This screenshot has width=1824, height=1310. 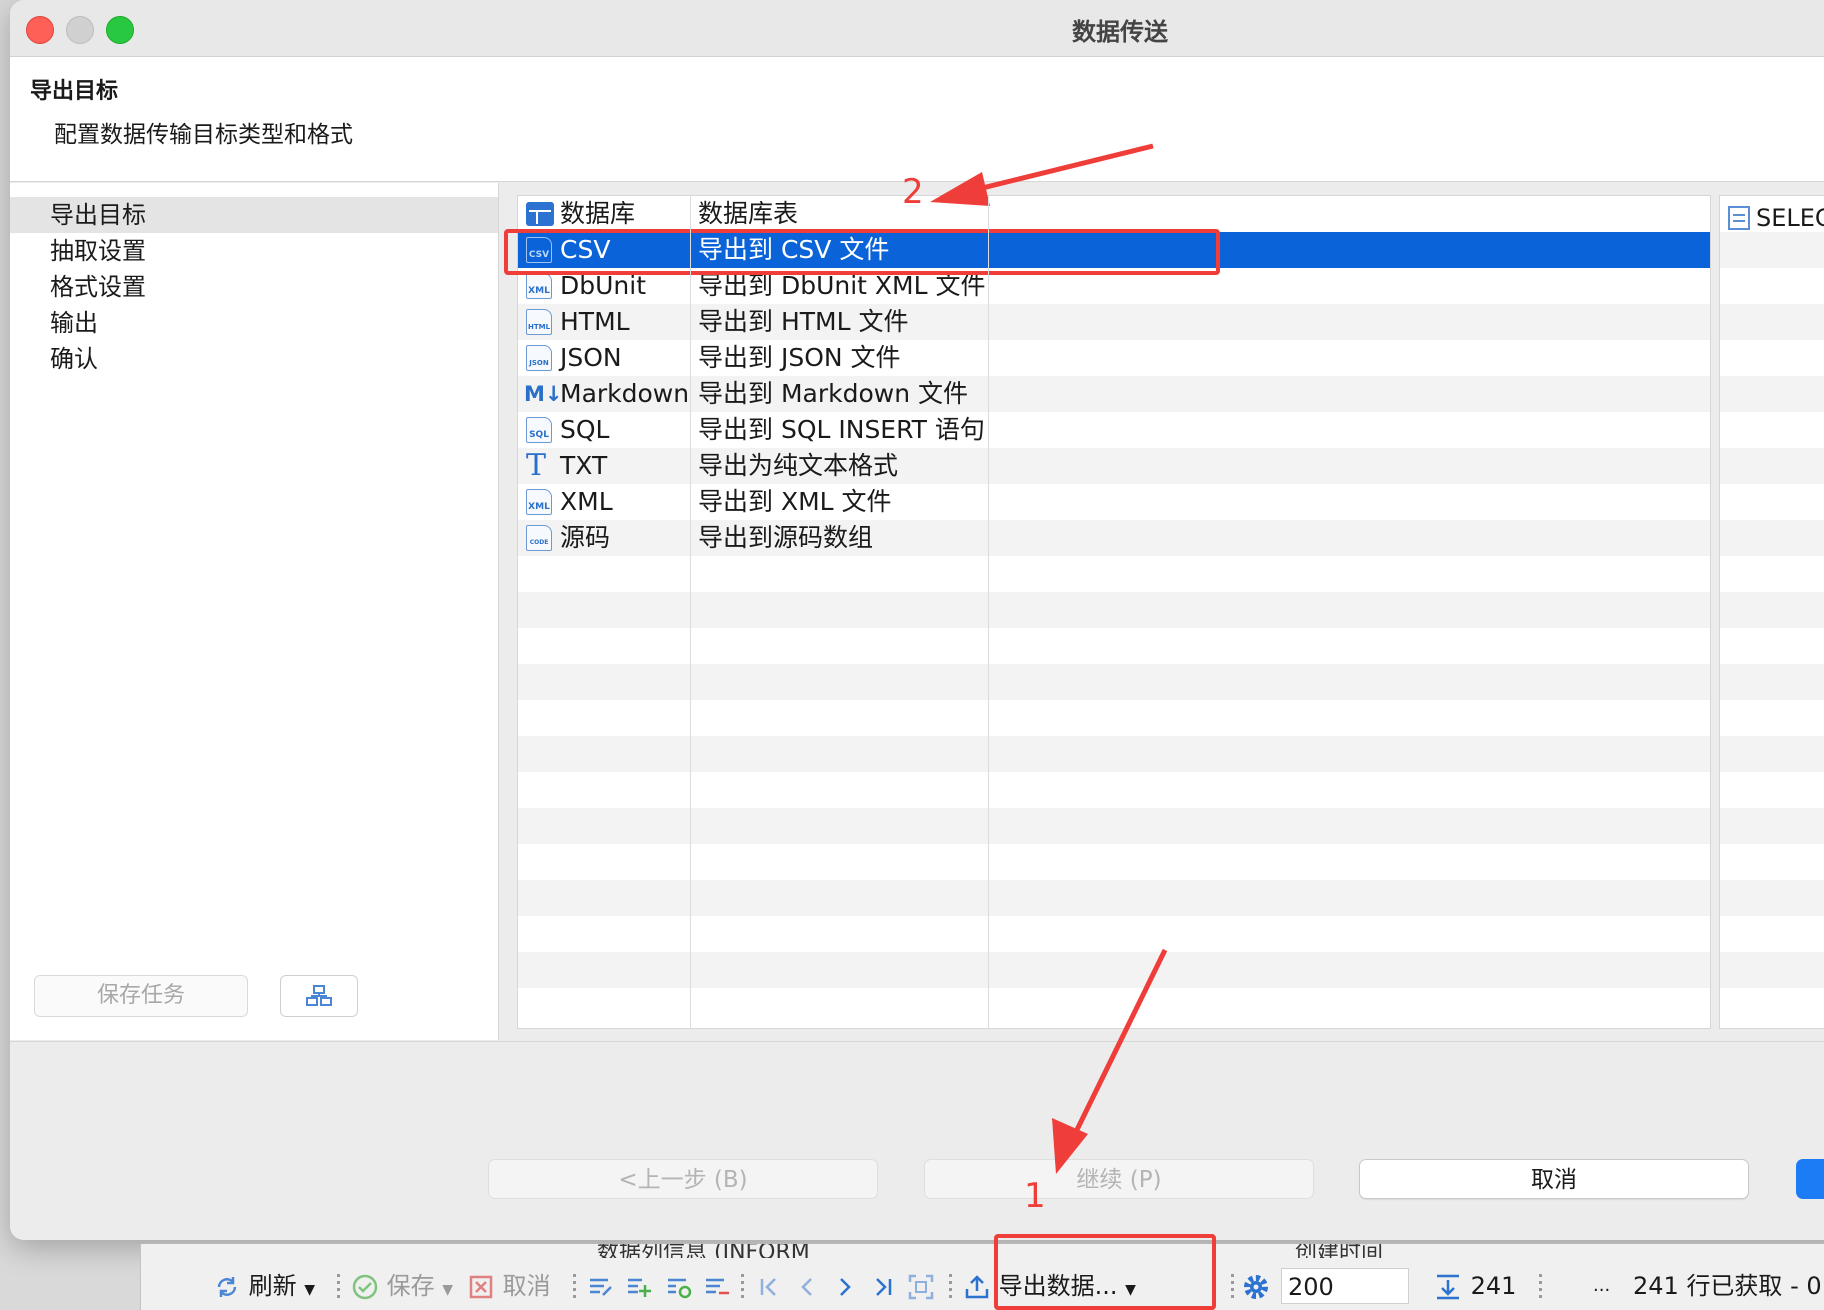 What do you see at coordinates (254, 323) in the screenshot?
I see `step-output: 输出` at bounding box center [254, 323].